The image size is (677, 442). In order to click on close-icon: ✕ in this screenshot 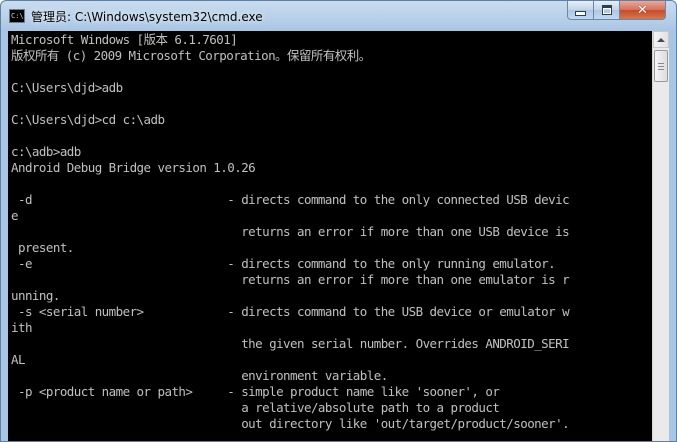, I will do `click(642, 10)`.